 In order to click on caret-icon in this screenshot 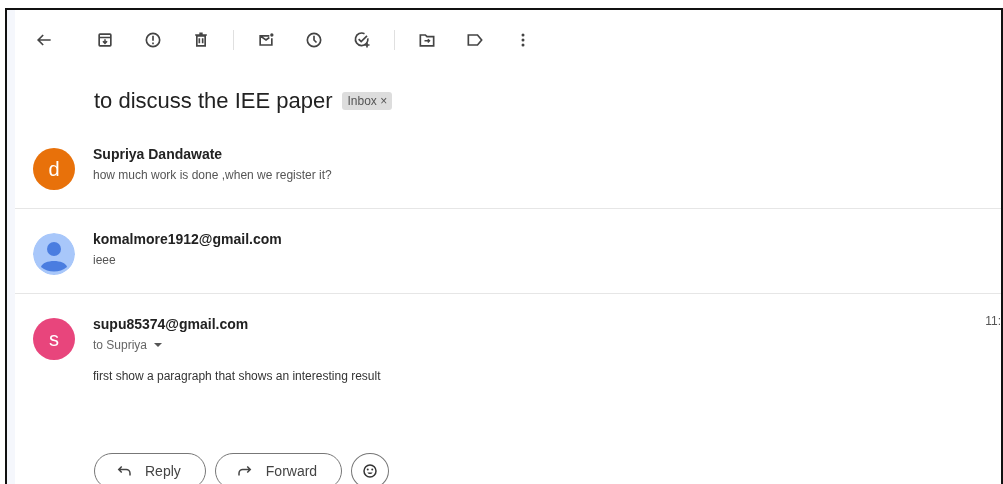, I will do `click(158, 345)`.